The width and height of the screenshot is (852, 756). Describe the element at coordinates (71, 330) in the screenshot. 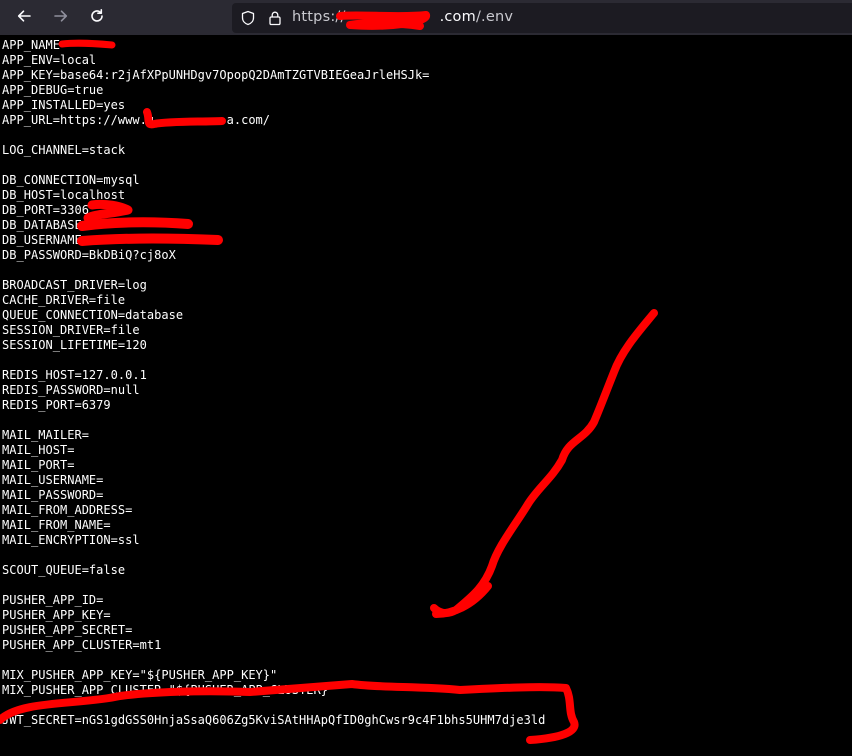

I see `env-line: SESSION_DRIVER=file` at that location.